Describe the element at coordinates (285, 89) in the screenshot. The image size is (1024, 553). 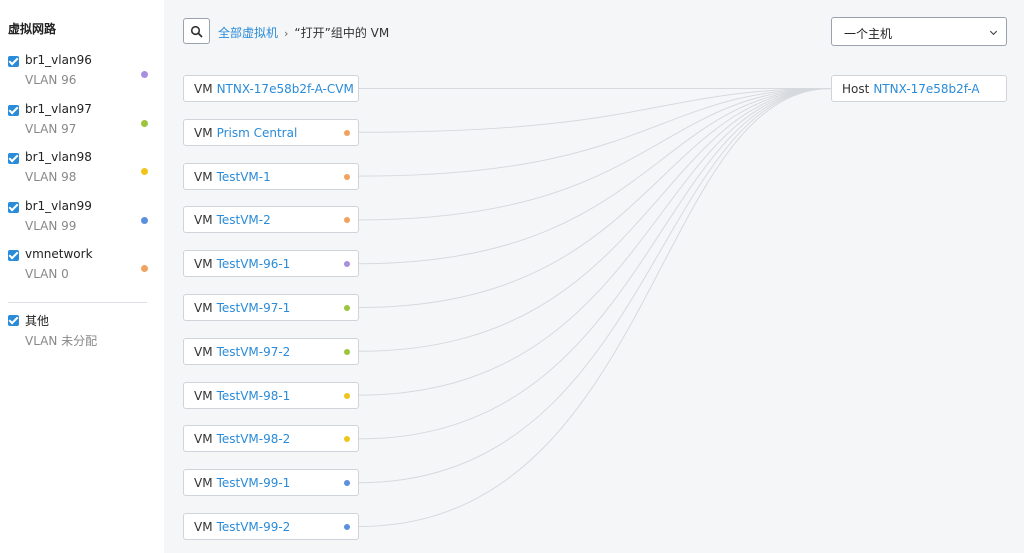
I see `vm-link: NTNX-17e58b2f-A-CVM` at that location.